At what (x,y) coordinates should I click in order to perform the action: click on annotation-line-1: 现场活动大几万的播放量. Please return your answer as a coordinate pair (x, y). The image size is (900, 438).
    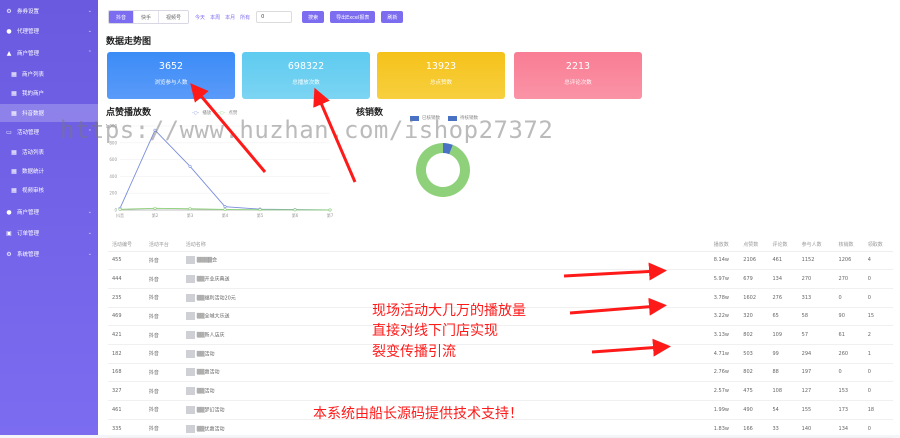
    Looking at the image, I should click on (449, 311).